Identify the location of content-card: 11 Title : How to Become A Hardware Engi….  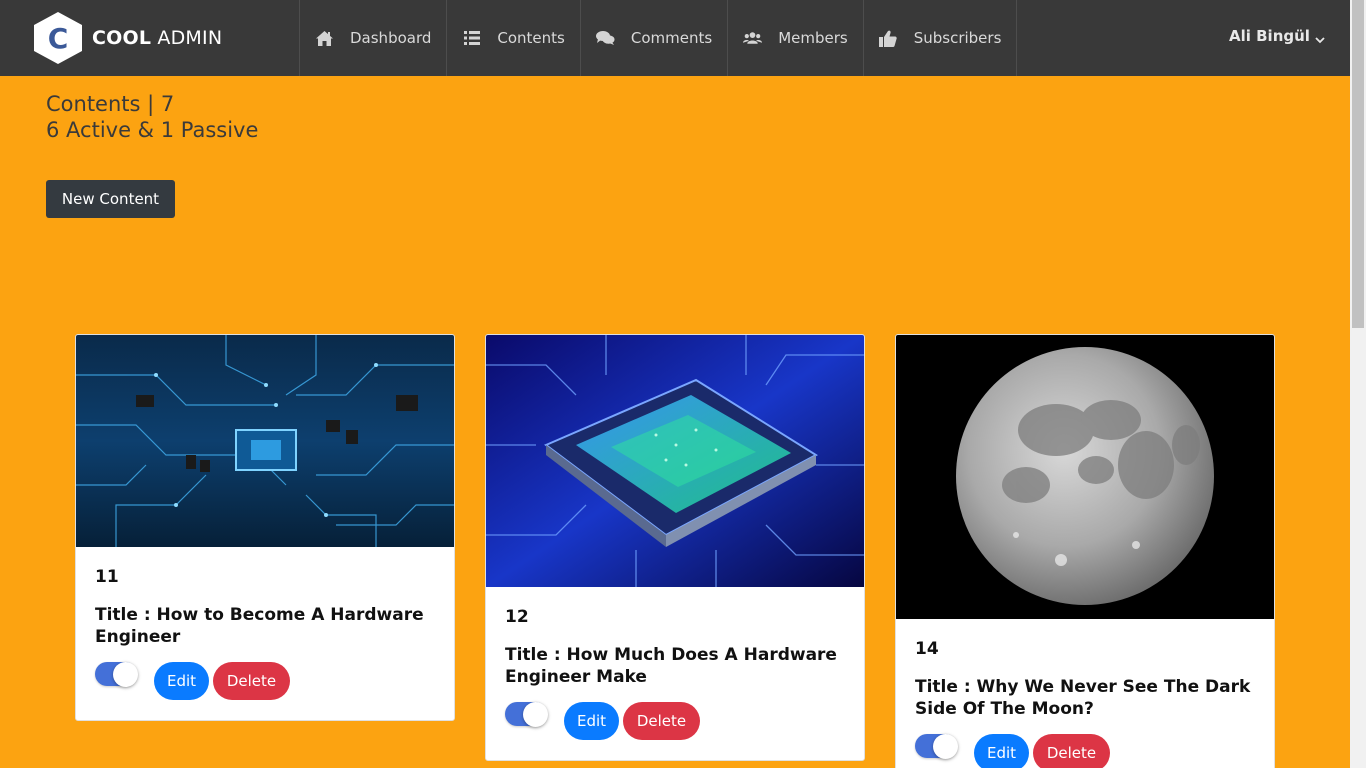
(265, 527).